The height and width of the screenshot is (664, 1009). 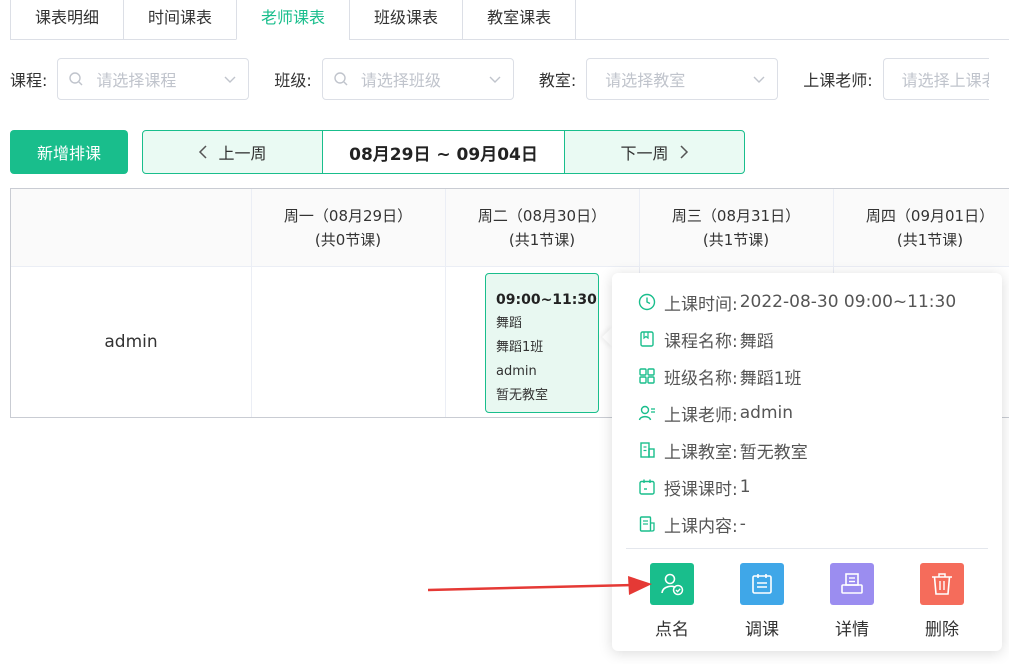 I want to click on teacher-select: 请选择上课老, so click(x=935, y=79).